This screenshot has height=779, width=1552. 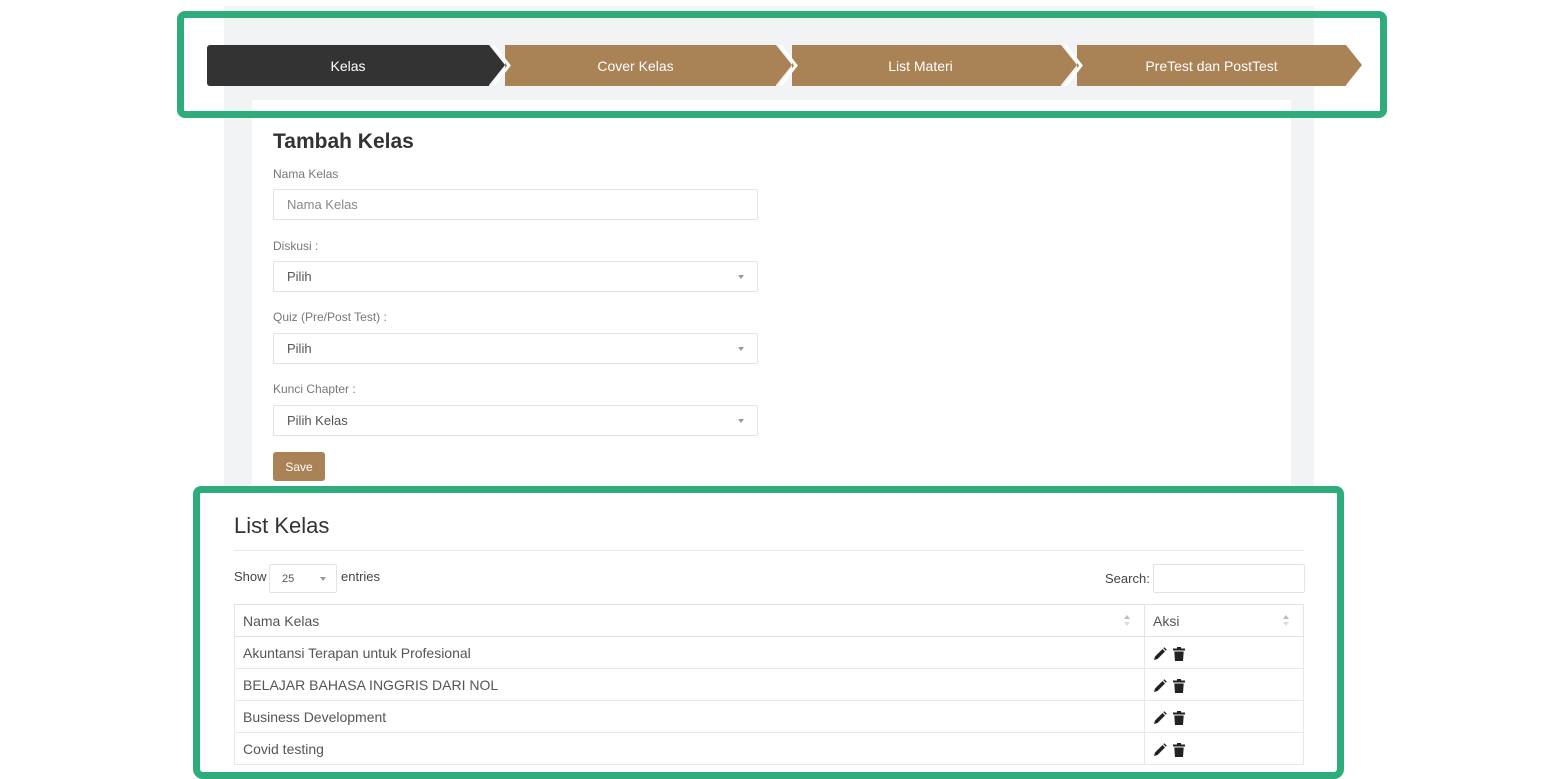 What do you see at coordinates (515, 276) in the screenshot?
I see `diskusi-select: Pilih` at bounding box center [515, 276].